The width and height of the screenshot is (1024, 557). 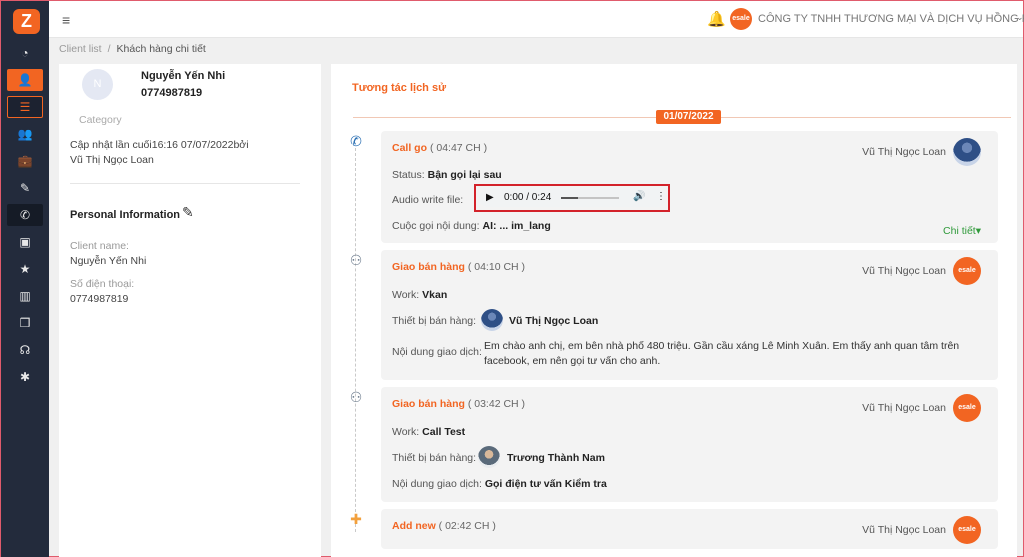 What do you see at coordinates (639, 196) in the screenshot?
I see `volume-icon: 🔊` at bounding box center [639, 196].